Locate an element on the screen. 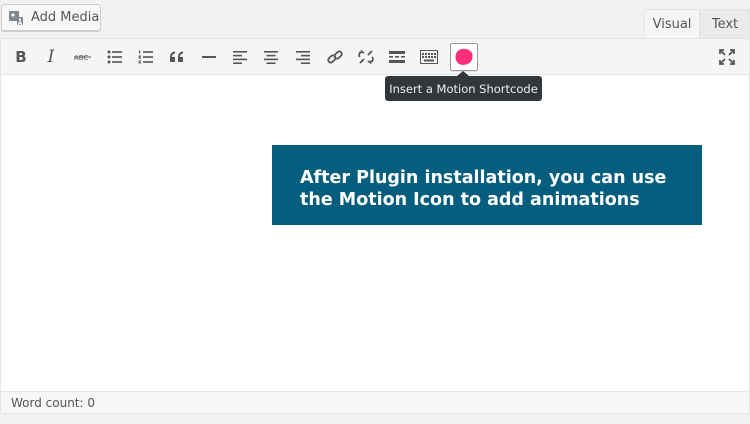 The height and width of the screenshot is (424, 750). horizontal-line-button is located at coordinates (209, 57).